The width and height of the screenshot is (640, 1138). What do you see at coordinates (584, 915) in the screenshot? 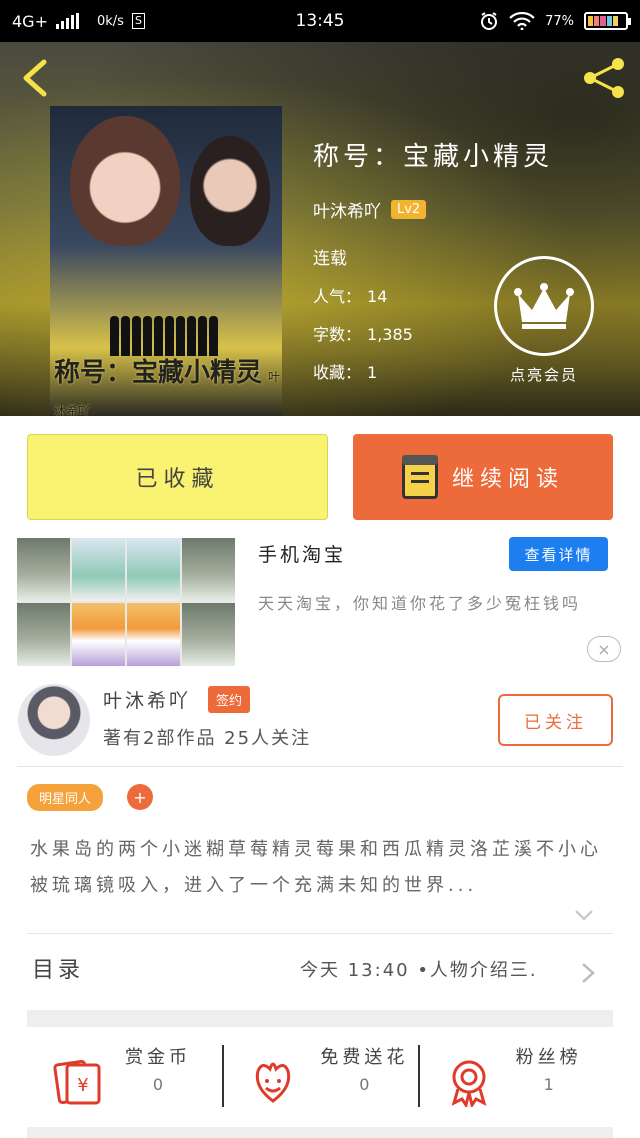
I see `chevron-down-icon` at bounding box center [584, 915].